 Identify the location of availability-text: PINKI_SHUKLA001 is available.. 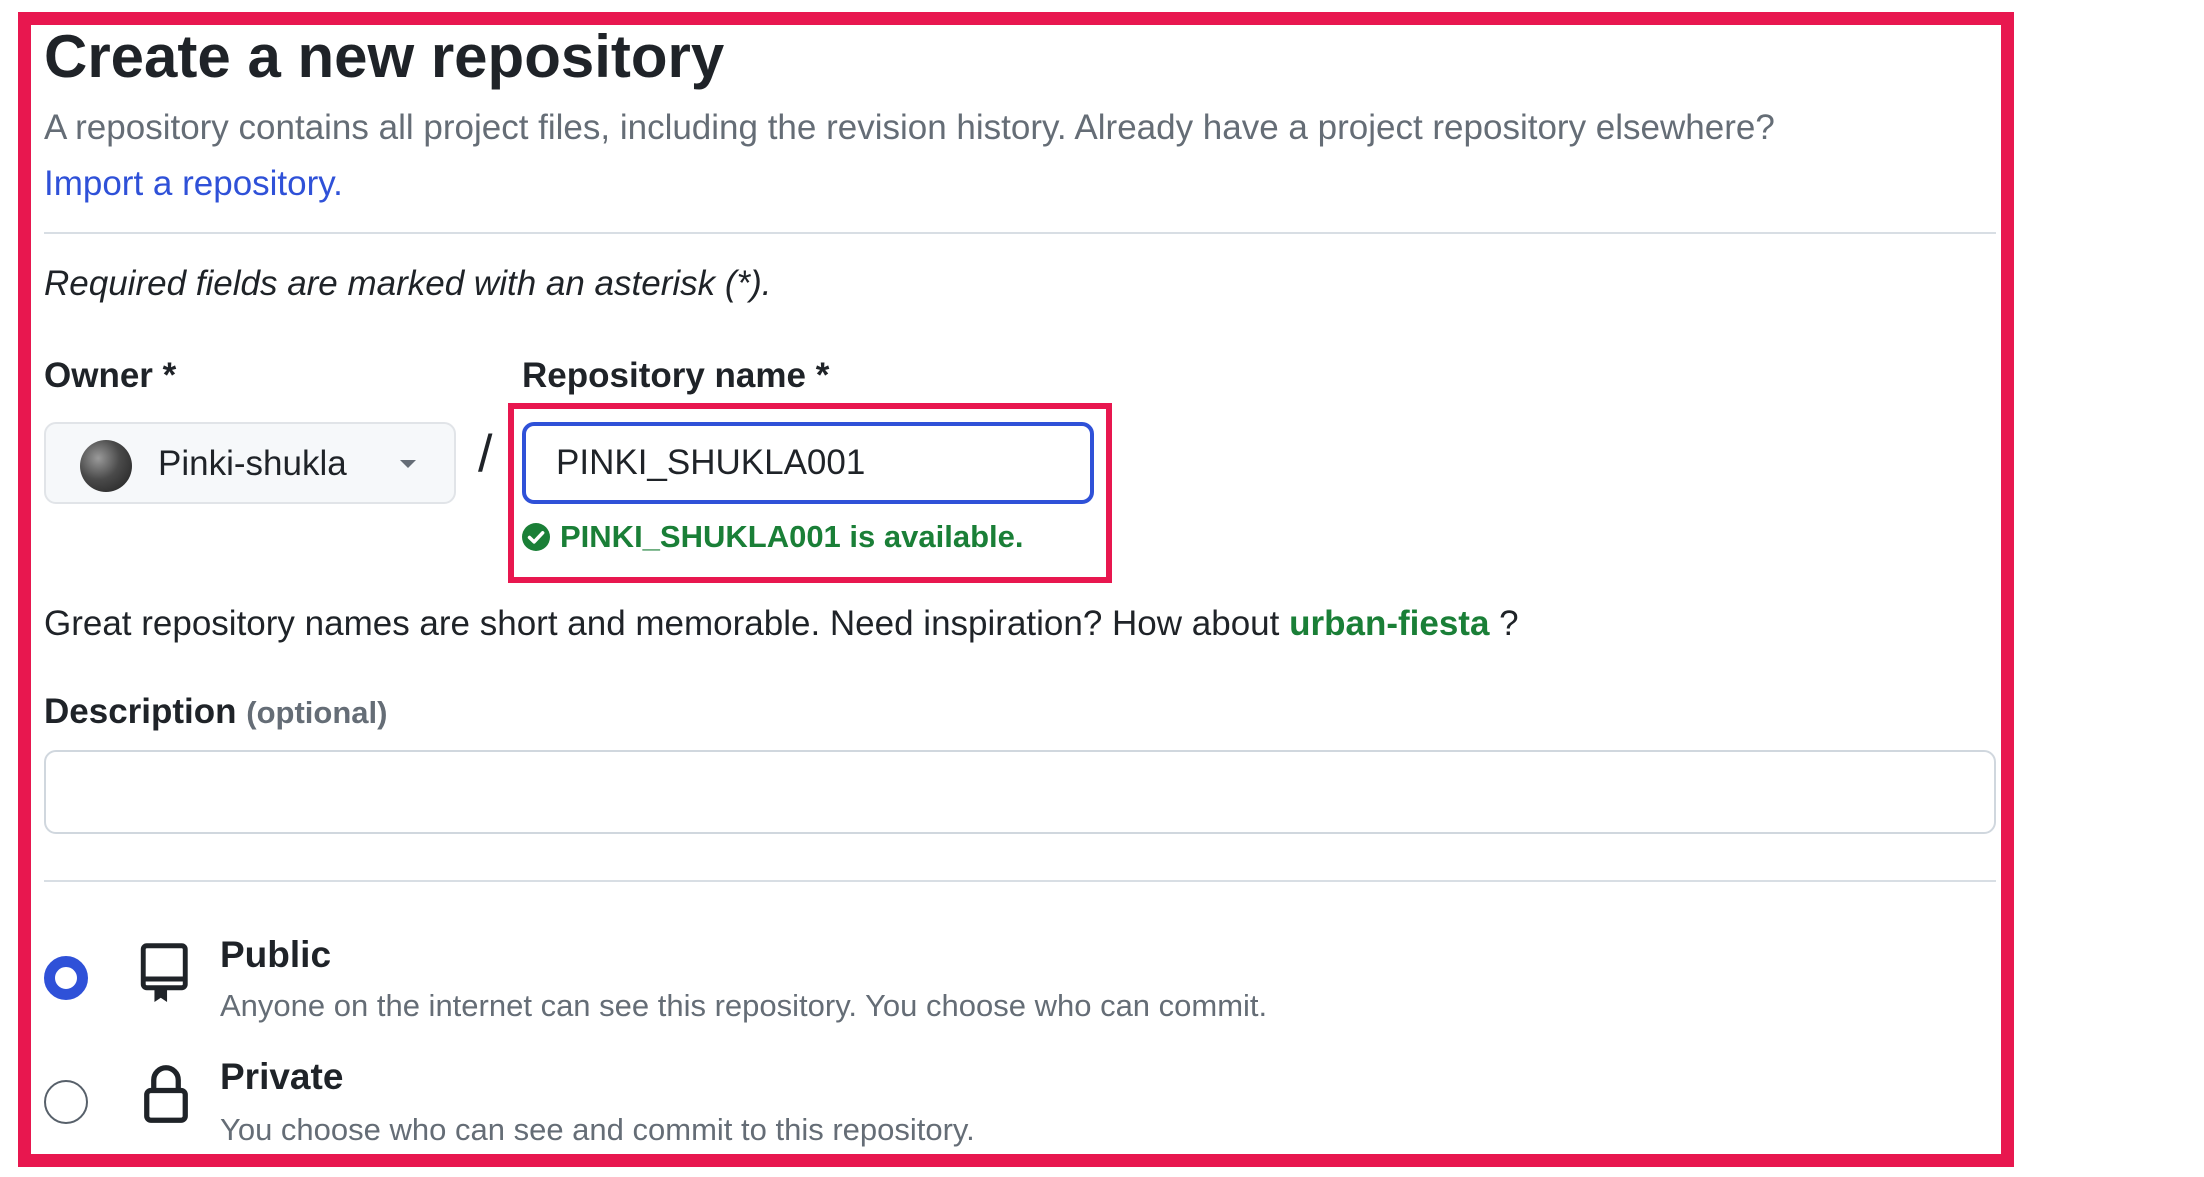
(792, 536).